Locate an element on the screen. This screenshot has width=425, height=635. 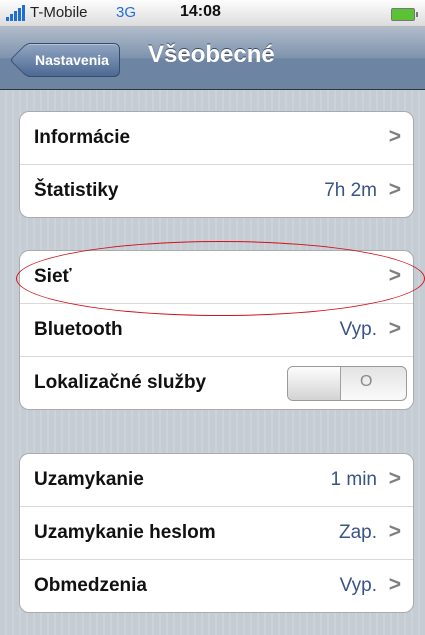
toggle-off-label: O is located at coordinates (366, 381).